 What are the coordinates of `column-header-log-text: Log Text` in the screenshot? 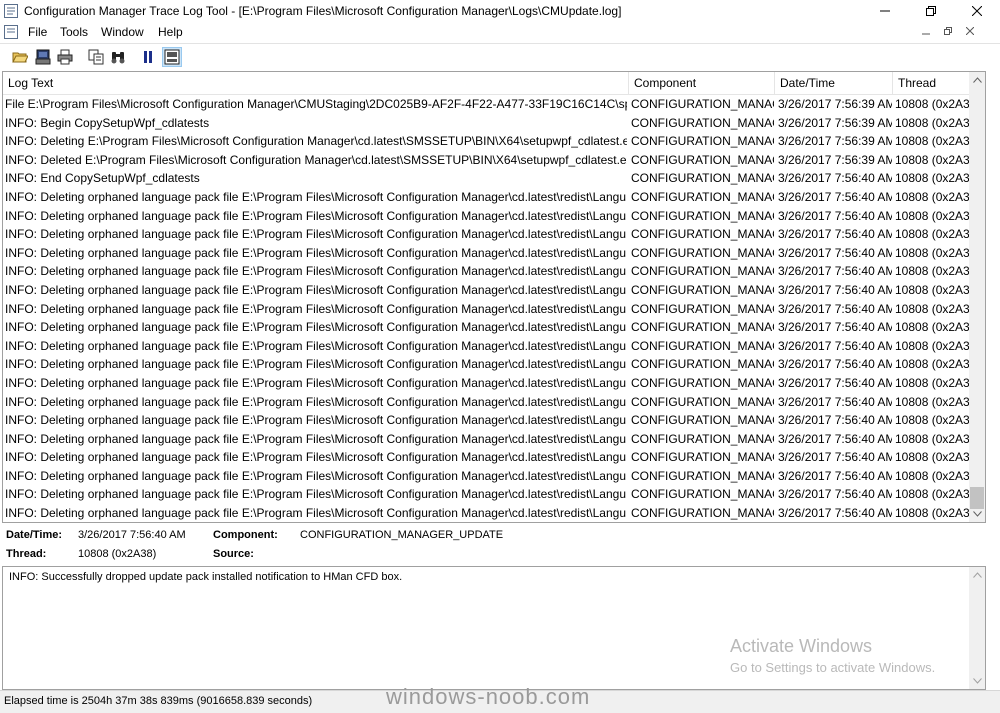 It's located at (316, 83).